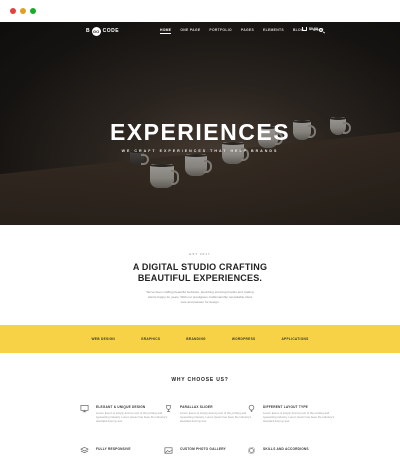 The width and height of the screenshot is (400, 457). I want to click on headline-line-2: BEAUTIFUL EXPERIENCES., so click(200, 278).